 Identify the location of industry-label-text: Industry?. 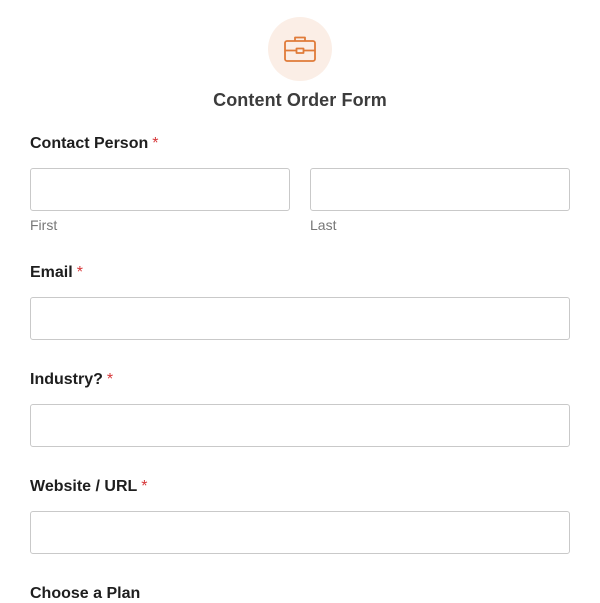
(66, 379).